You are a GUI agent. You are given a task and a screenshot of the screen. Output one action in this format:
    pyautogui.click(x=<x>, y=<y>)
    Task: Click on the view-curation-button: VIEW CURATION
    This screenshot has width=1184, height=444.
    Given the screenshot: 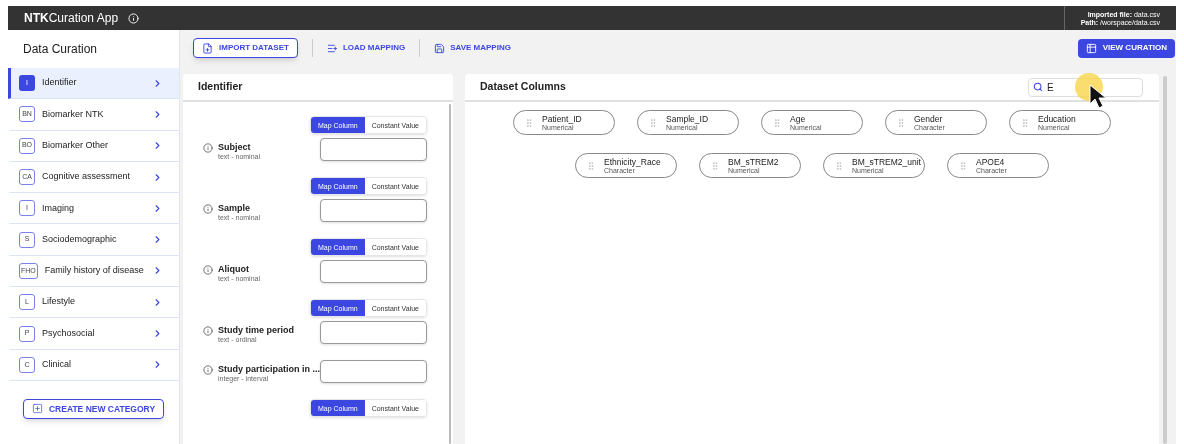 What is the action you would take?
    pyautogui.click(x=1126, y=48)
    